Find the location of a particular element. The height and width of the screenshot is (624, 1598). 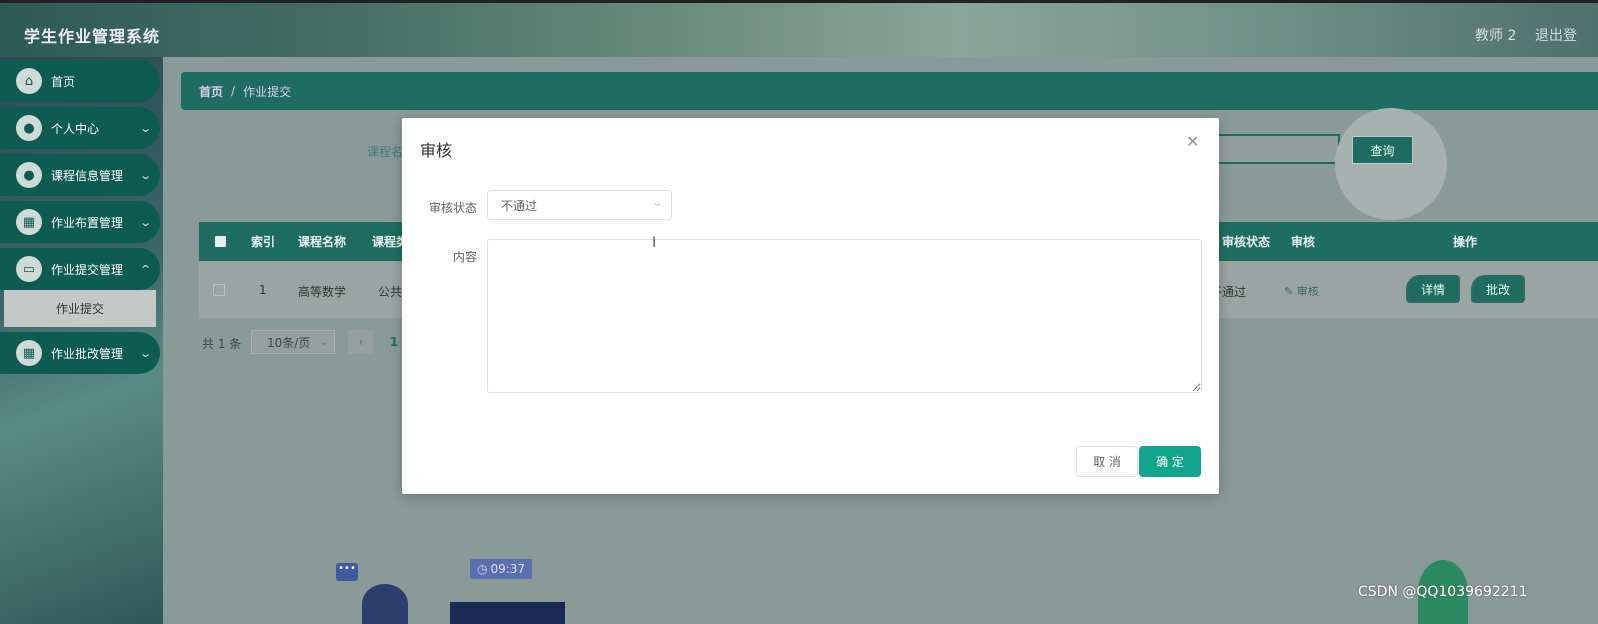

close-icon: ✕ is located at coordinates (1192, 141).